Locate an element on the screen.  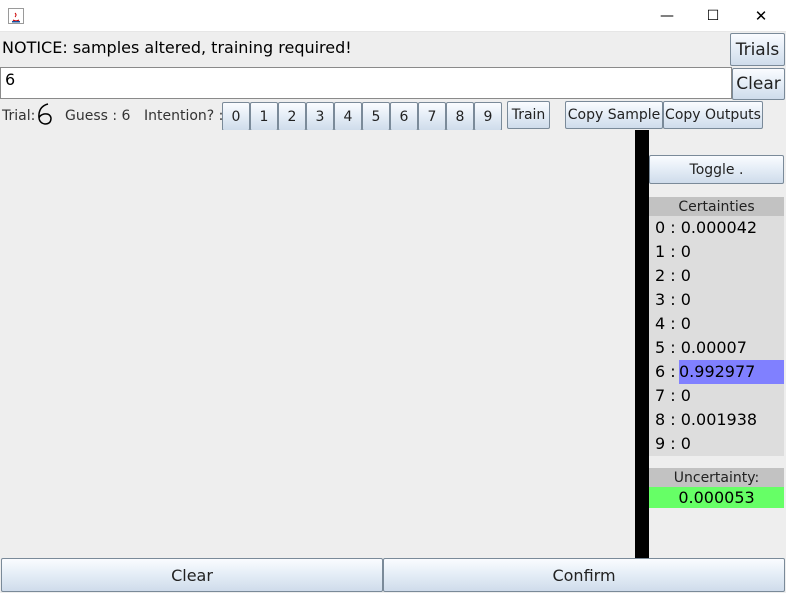
certainty-digit: 0 is located at coordinates (660, 227).